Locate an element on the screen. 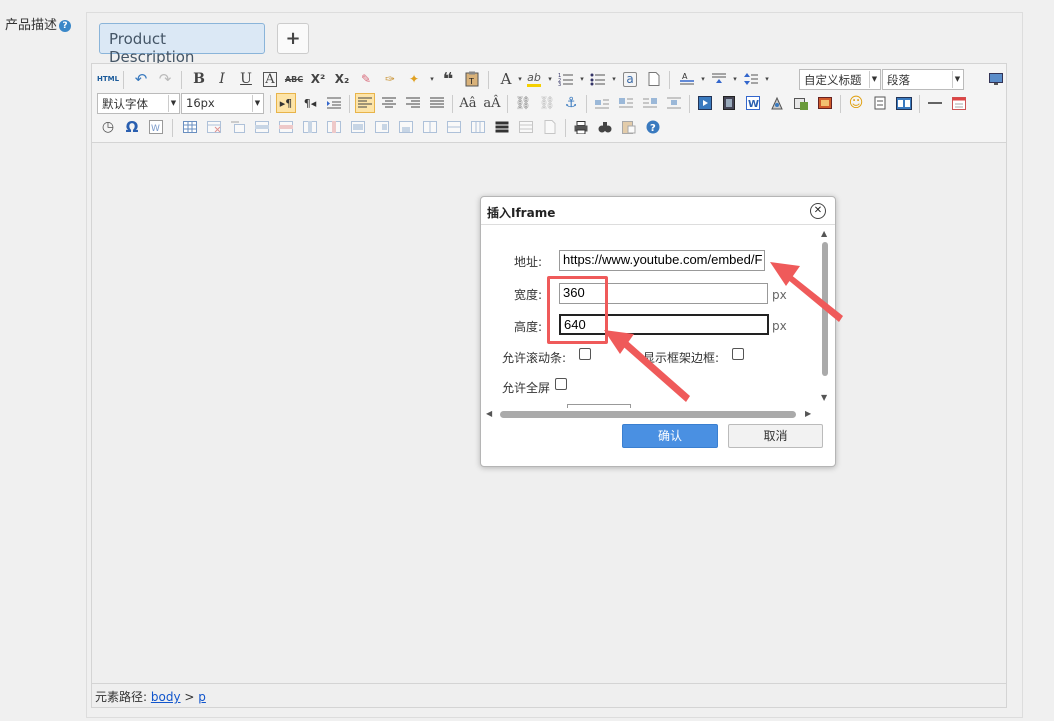 This screenshot has width=1054, height=721. redo-icon: ↷ is located at coordinates (165, 79).